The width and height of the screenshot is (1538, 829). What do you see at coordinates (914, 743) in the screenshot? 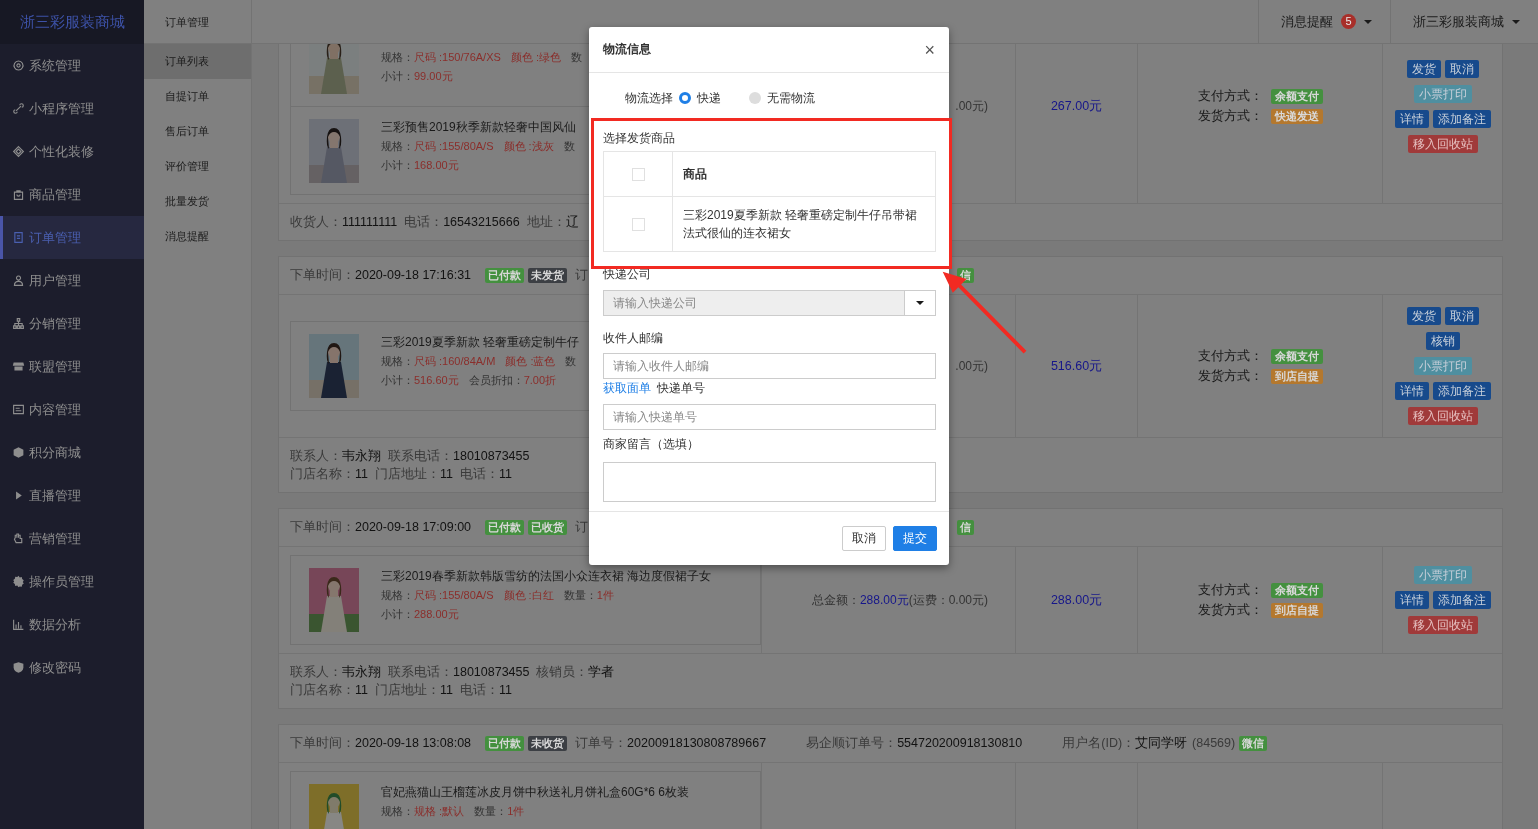
I see `order-field: 易企顺订单号：554720200918130810` at bounding box center [914, 743].